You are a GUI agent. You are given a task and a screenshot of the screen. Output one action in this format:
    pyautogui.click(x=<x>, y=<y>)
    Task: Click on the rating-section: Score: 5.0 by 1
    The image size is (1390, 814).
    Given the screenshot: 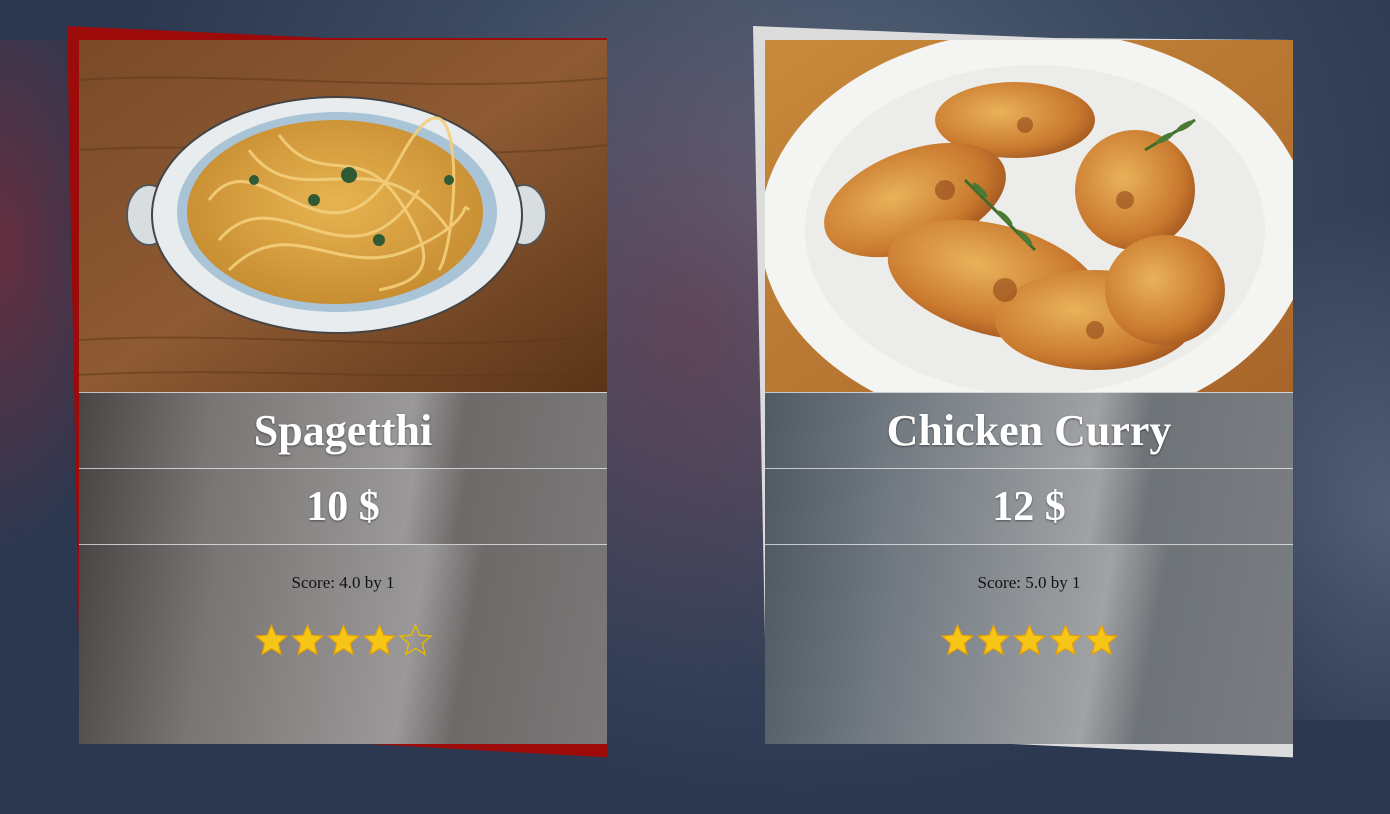 What is the action you would take?
    pyautogui.click(x=1029, y=644)
    